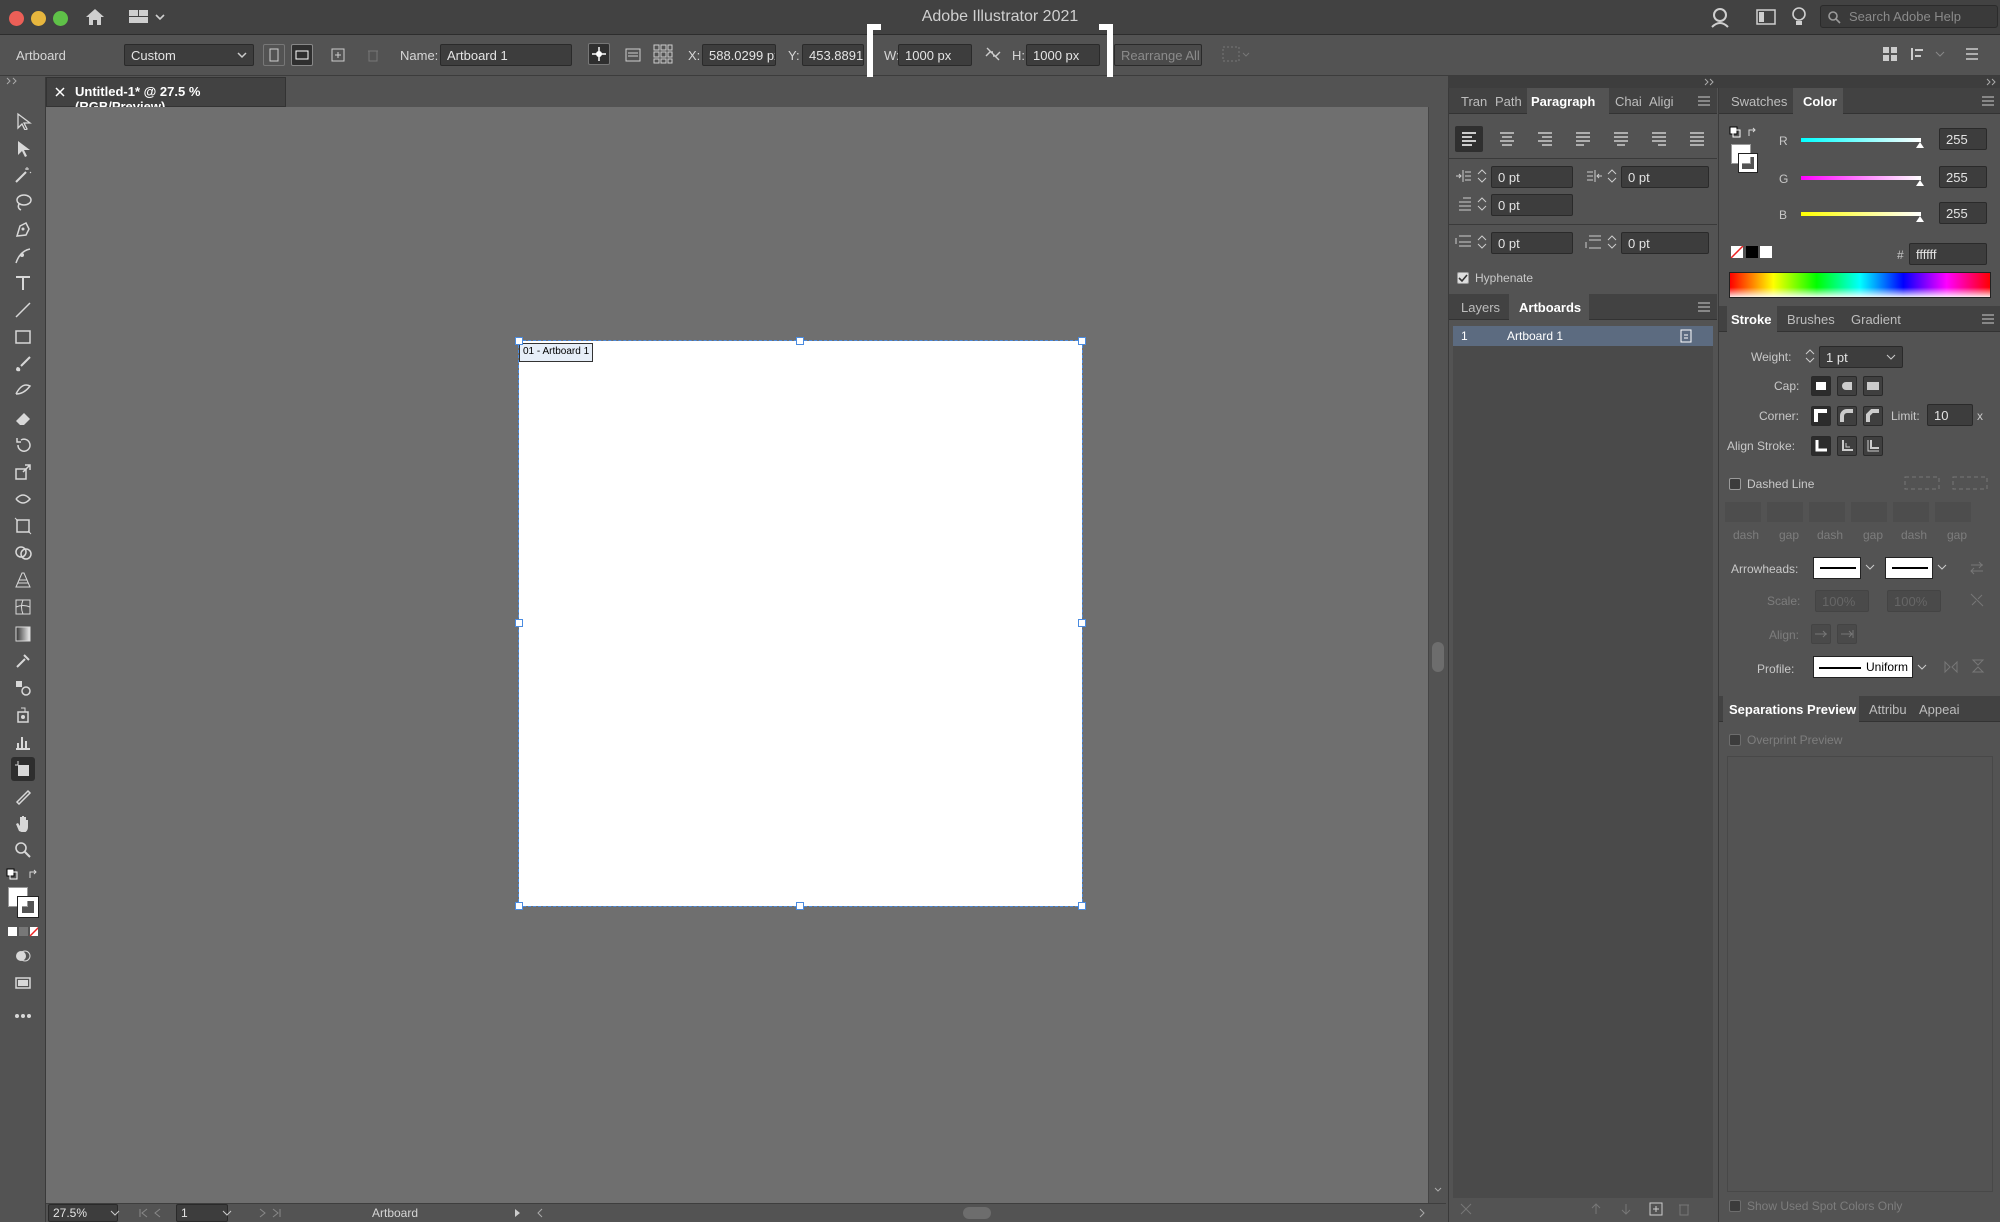 This screenshot has height=1222, width=2000. I want to click on new-artboard-icon, so click(338, 55).